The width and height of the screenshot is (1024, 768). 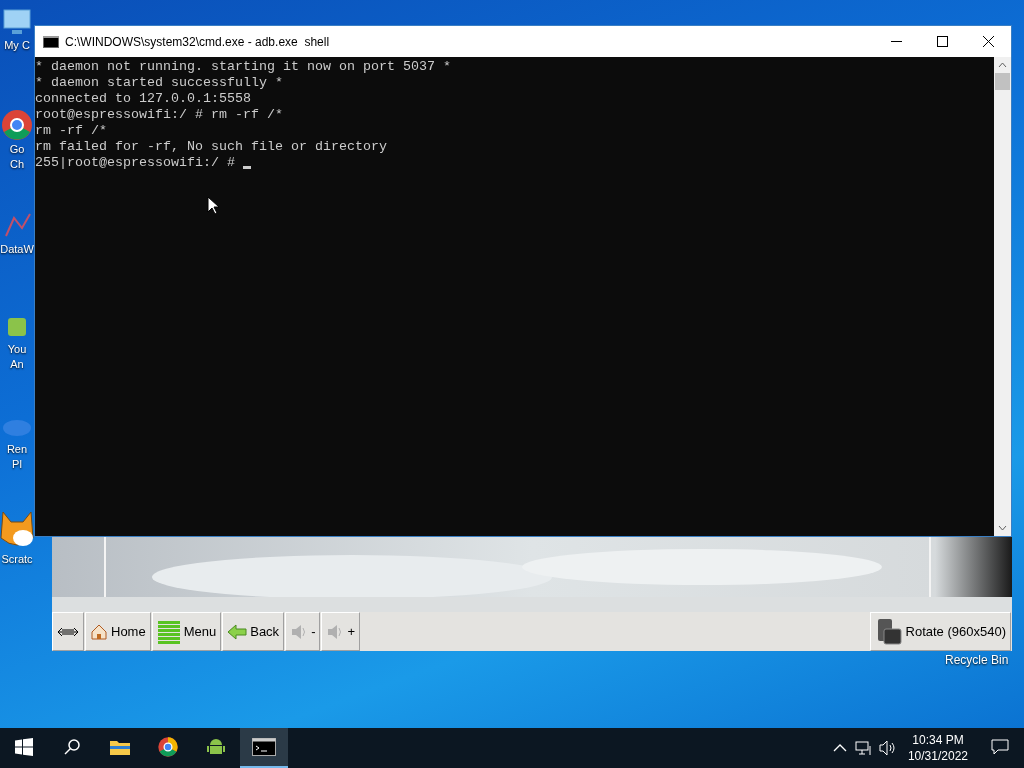 I want to click on console-line: rm failed for -rf, No such file or directory, so click(x=211, y=147).